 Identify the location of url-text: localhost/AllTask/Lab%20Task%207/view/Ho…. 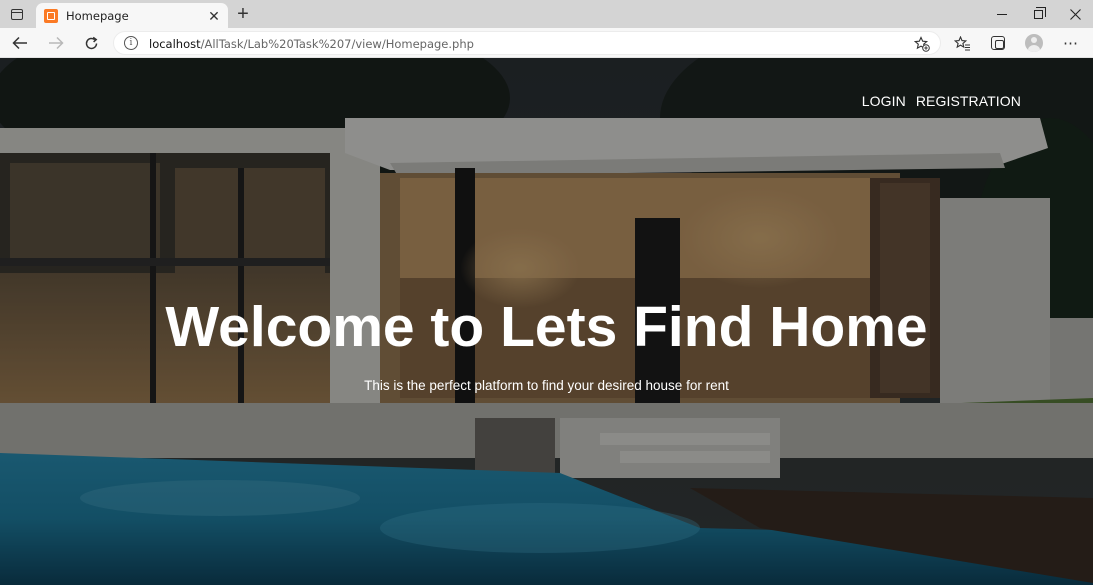
(311, 44).